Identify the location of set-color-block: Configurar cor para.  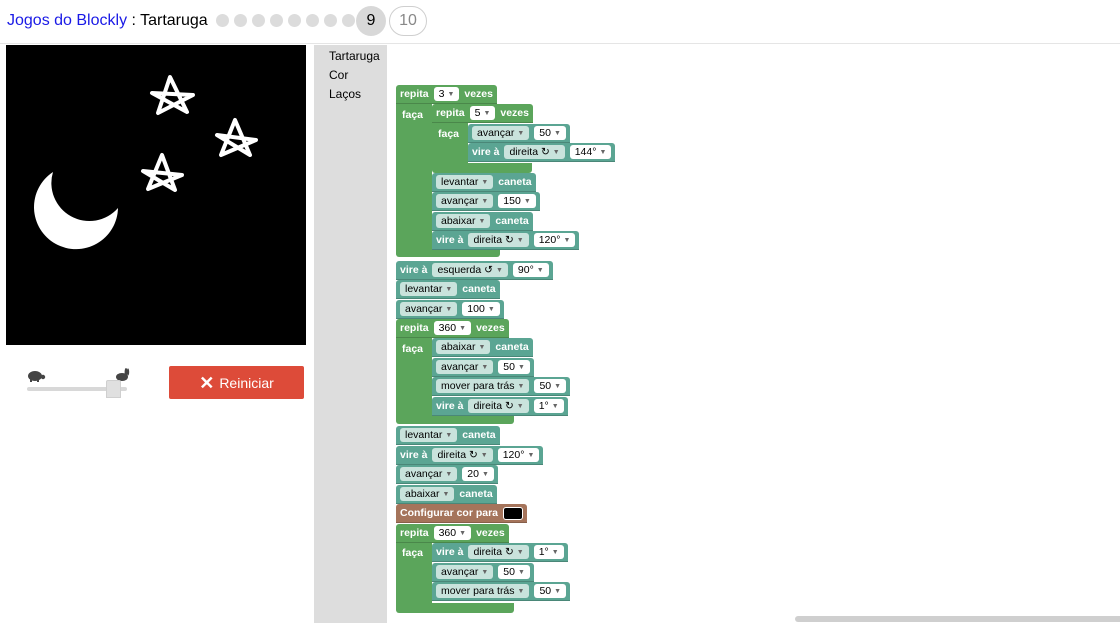
(462, 513).